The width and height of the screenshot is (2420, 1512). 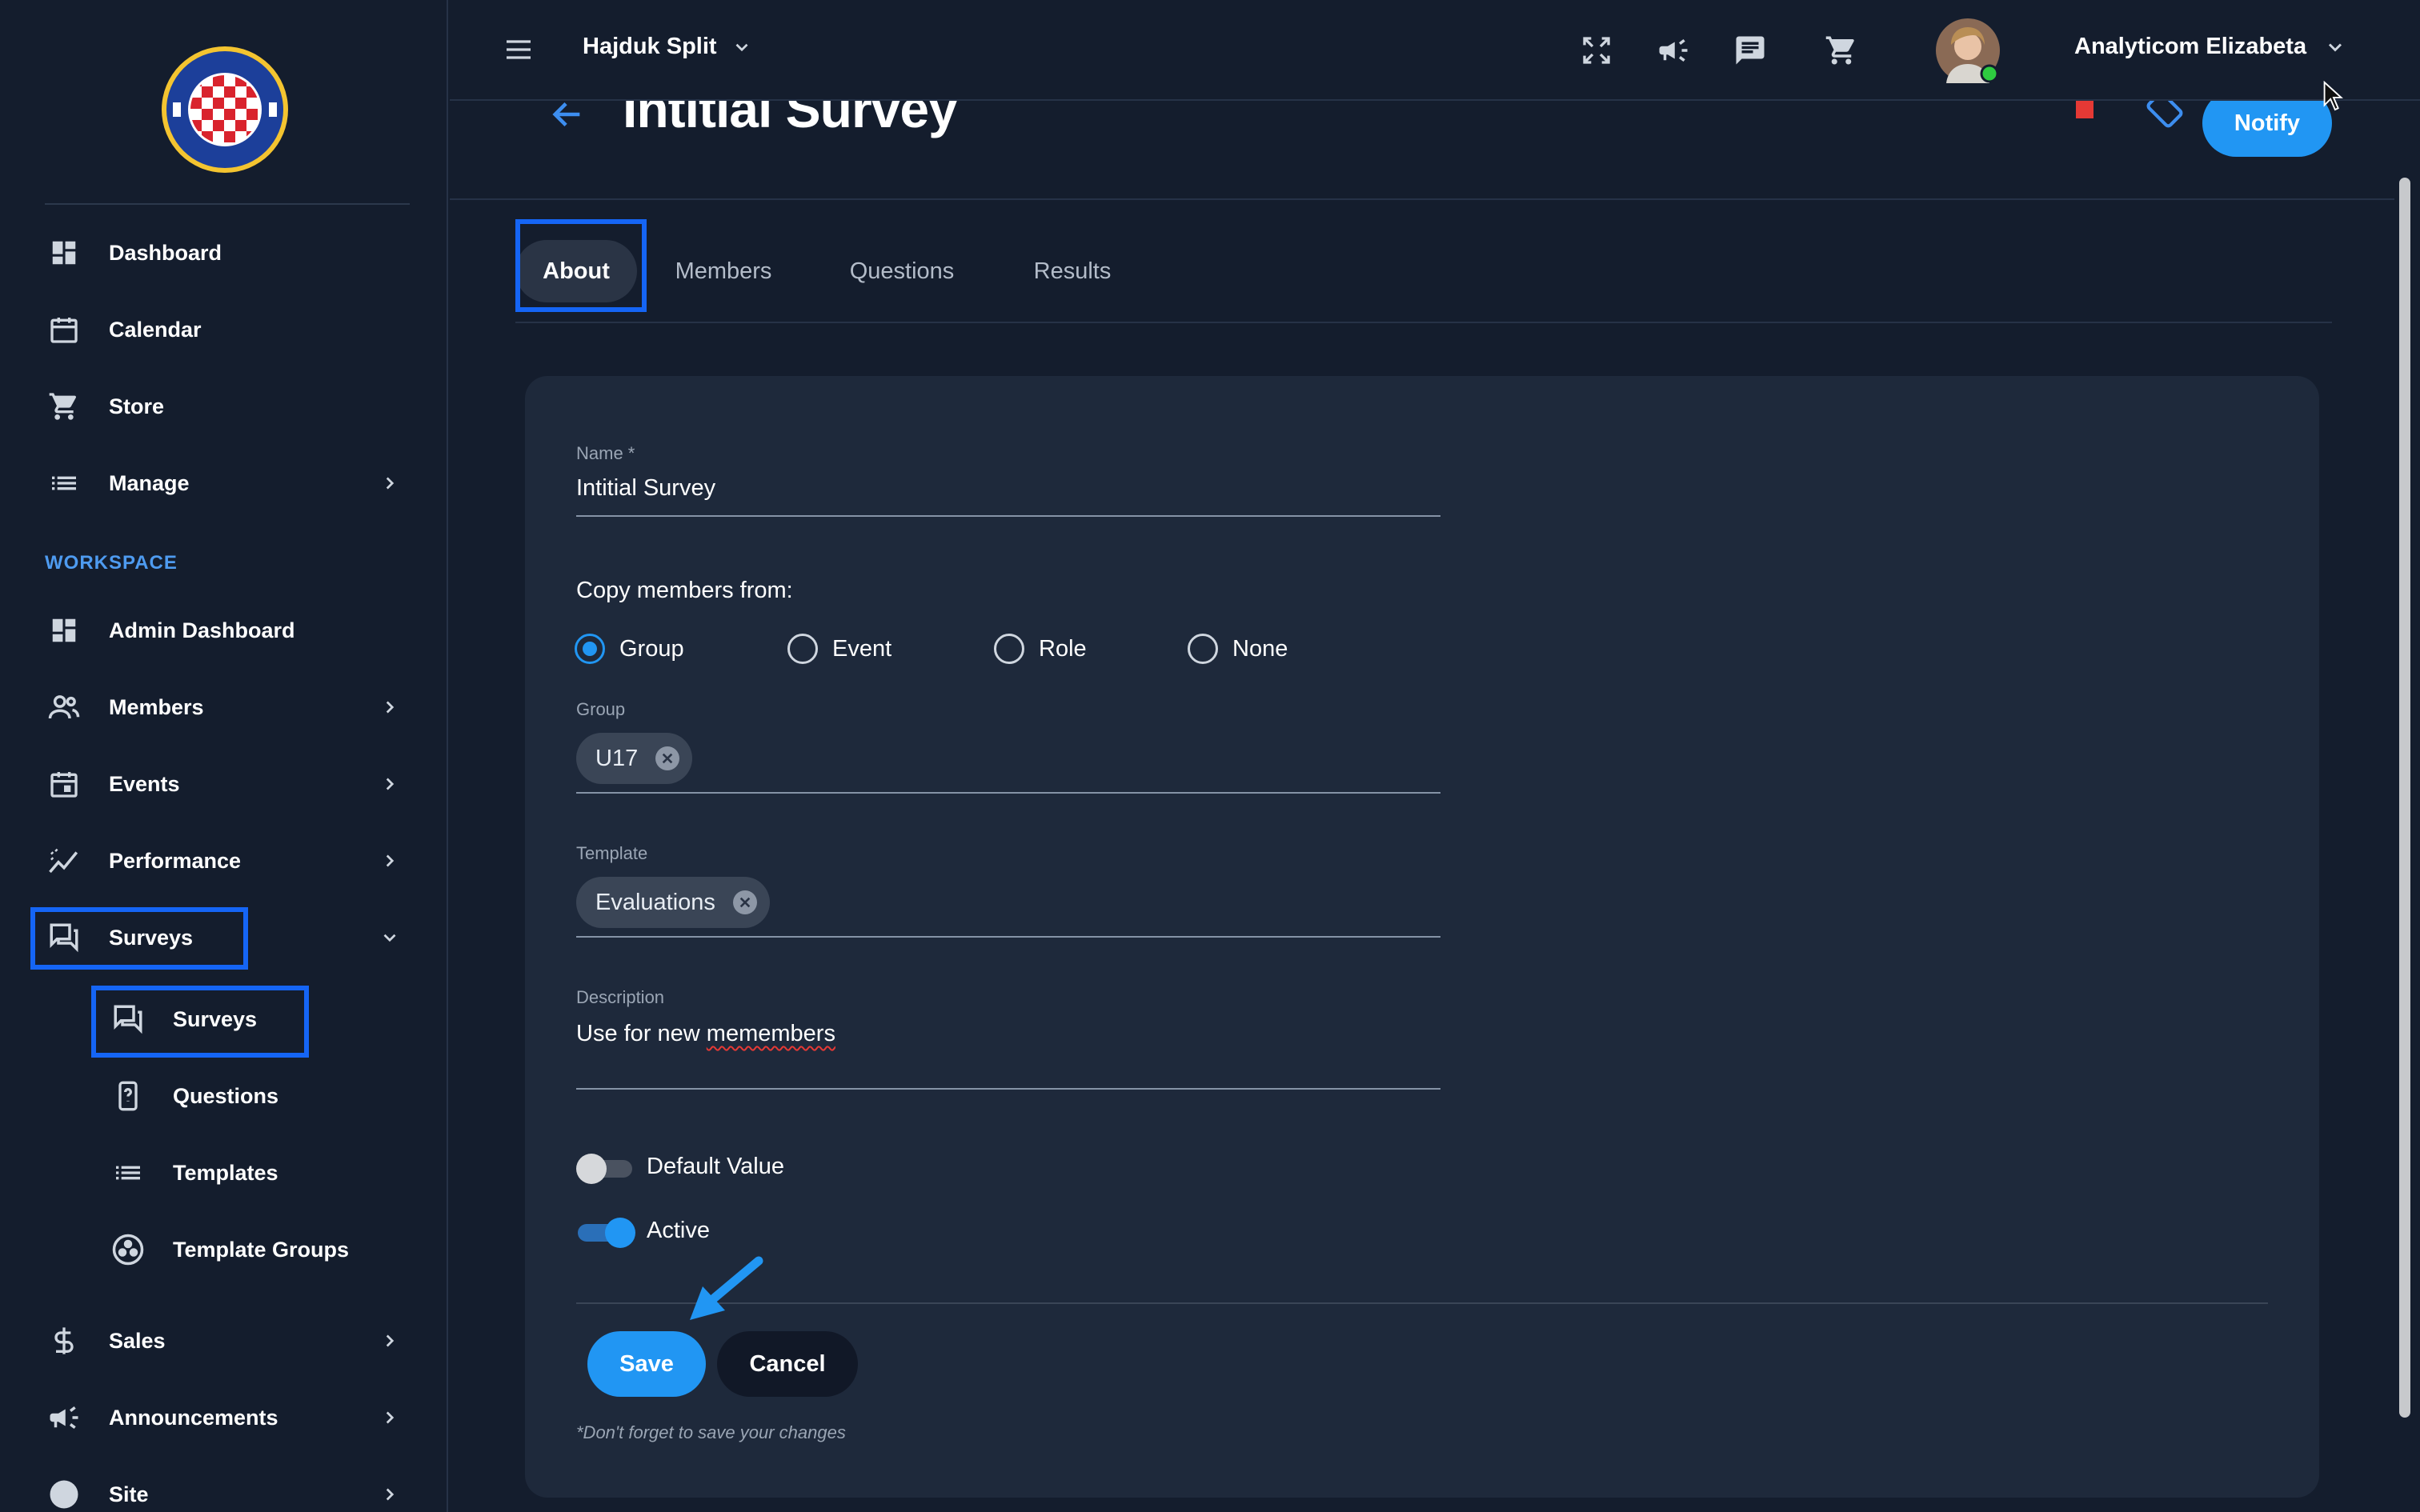 What do you see at coordinates (64, 329) in the screenshot?
I see `calendar-icon` at bounding box center [64, 329].